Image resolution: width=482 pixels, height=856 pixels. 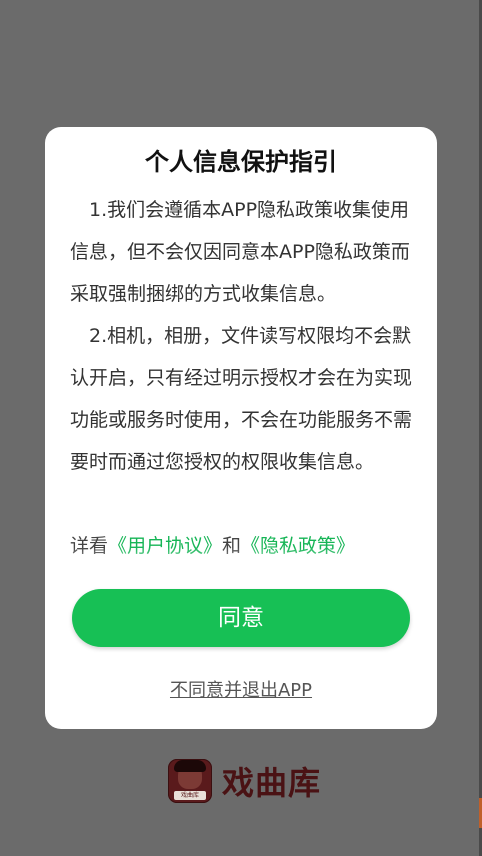 What do you see at coordinates (190, 766) in the screenshot?
I see `logo-hat` at bounding box center [190, 766].